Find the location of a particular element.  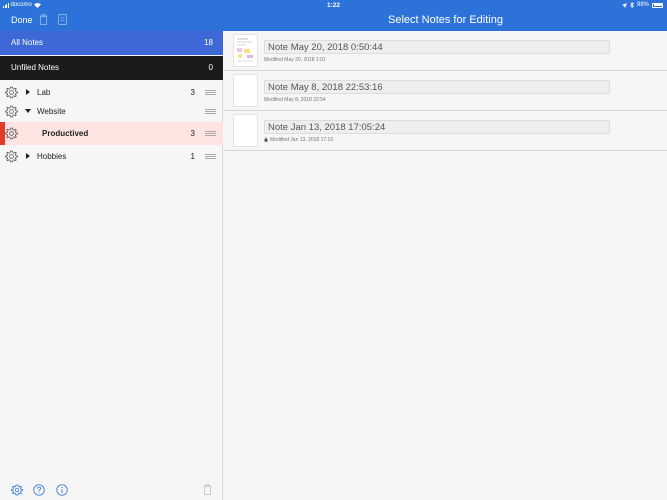

note-title: Note May 8, 2018 22:53:16 is located at coordinates (437, 87).